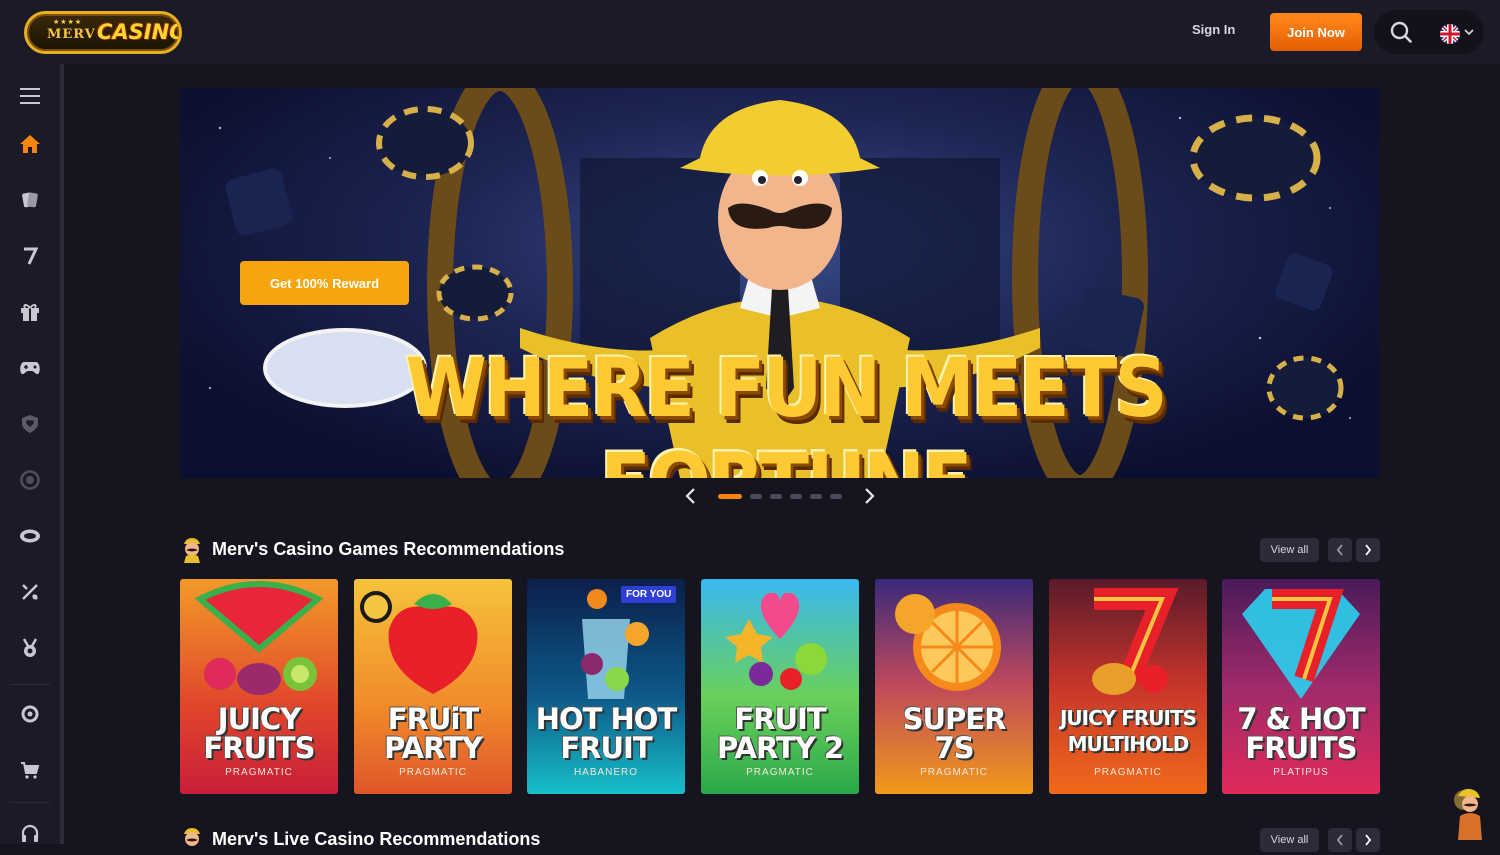 This screenshot has height=855, width=1500. What do you see at coordinates (30, 256) in the screenshot?
I see `seven-icon` at bounding box center [30, 256].